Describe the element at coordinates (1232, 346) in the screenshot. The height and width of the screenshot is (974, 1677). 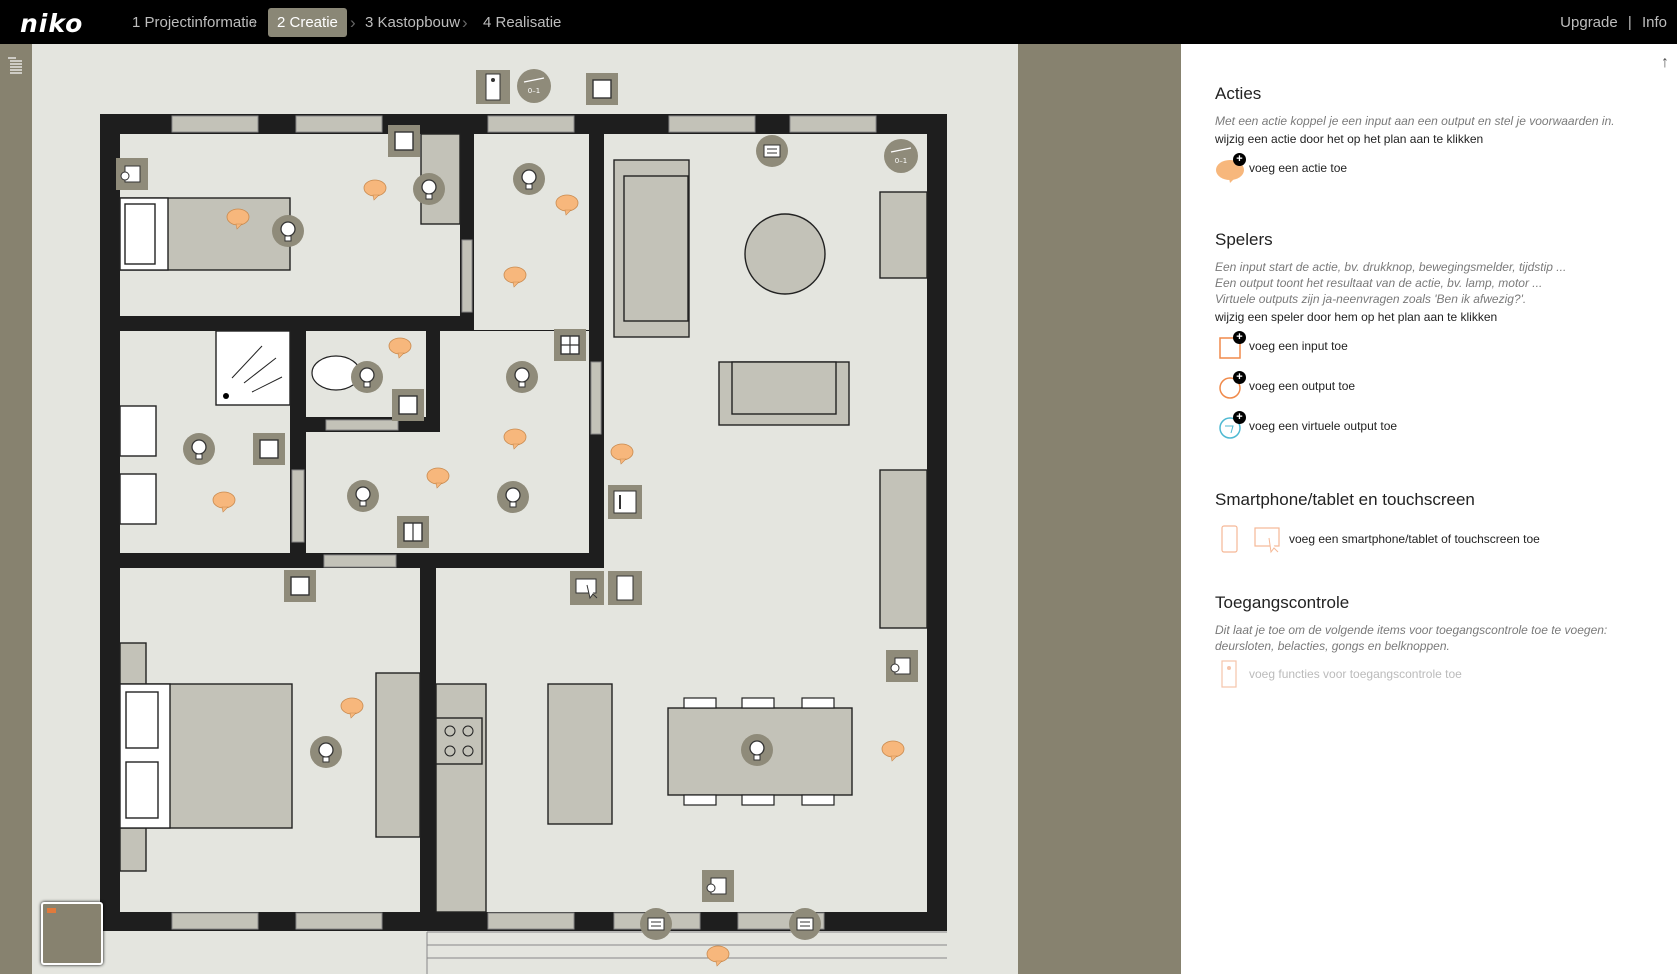
I see `input-square-icon: +` at that location.